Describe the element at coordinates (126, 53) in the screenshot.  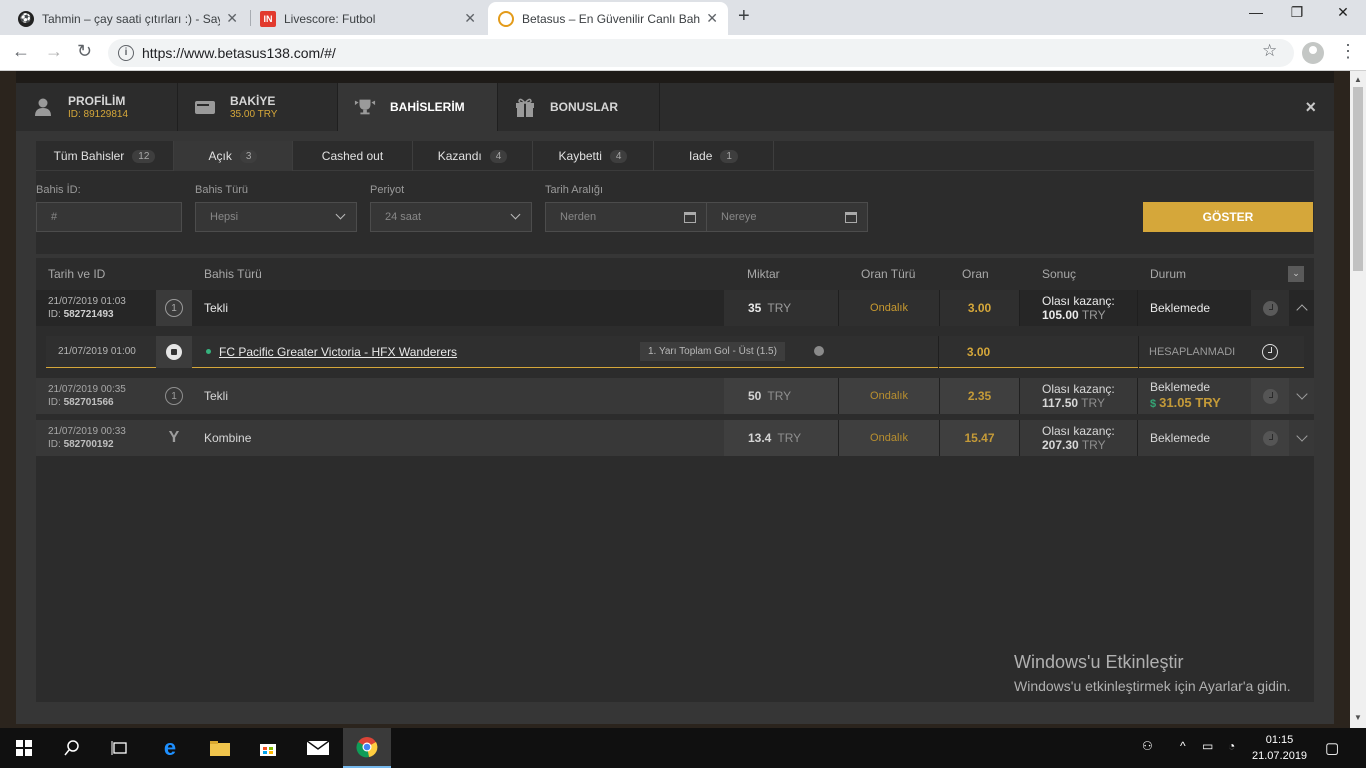
I see `info-icon: i` at that location.